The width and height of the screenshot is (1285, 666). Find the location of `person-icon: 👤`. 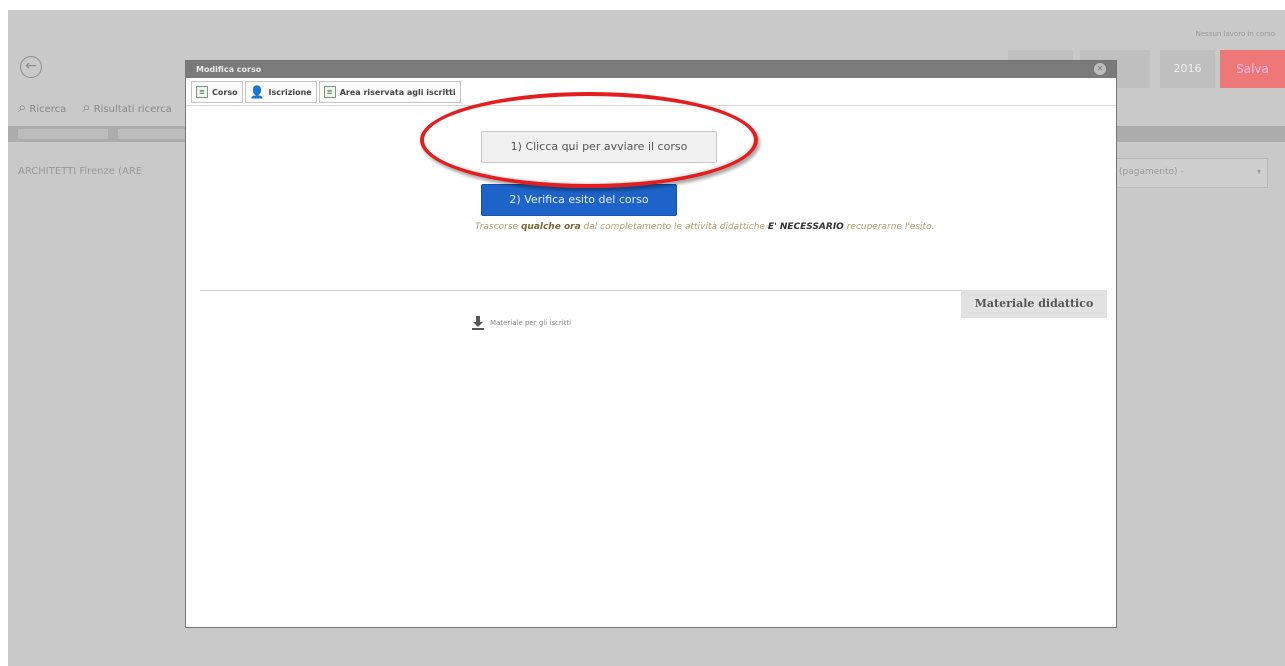

person-icon: 👤 is located at coordinates (257, 92).